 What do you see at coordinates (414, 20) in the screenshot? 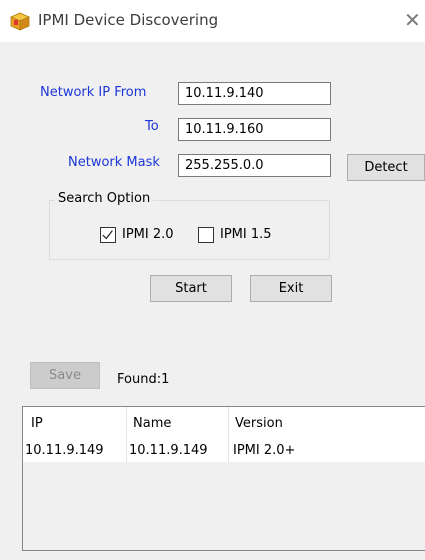
I see `close-icon: ✕` at bounding box center [414, 20].